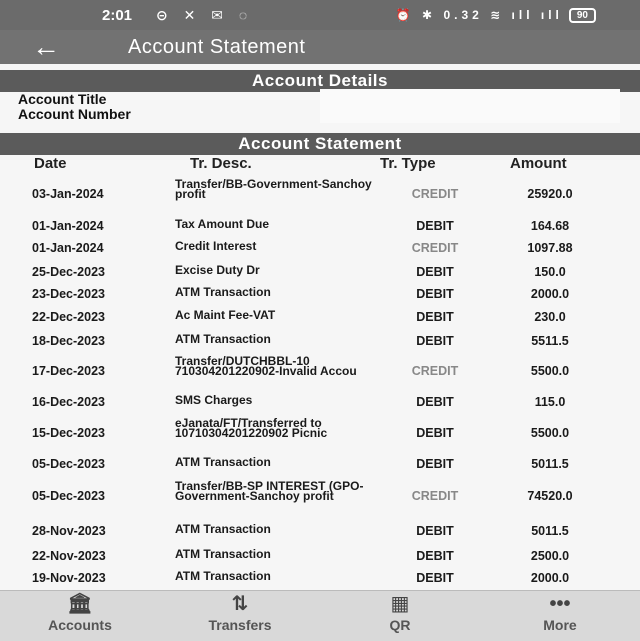 The width and height of the screenshot is (640, 641). What do you see at coordinates (68, 402) in the screenshot?
I see `transaction-date: 16-Dec-2023` at bounding box center [68, 402].